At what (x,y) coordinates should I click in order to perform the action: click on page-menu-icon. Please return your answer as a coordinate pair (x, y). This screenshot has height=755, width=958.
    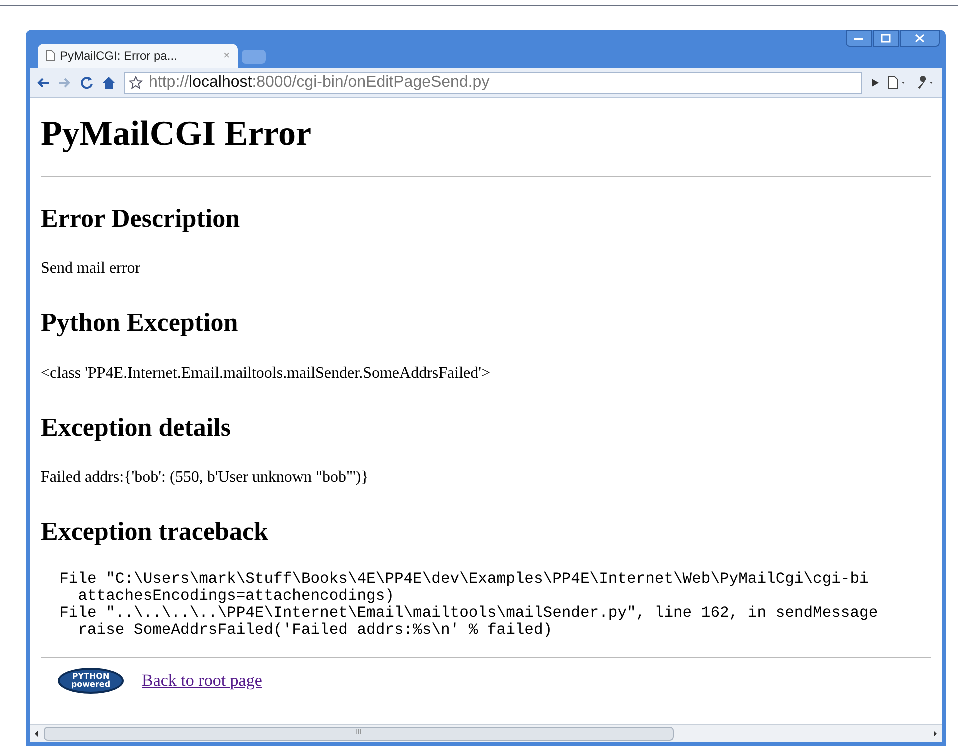
    Looking at the image, I should click on (898, 83).